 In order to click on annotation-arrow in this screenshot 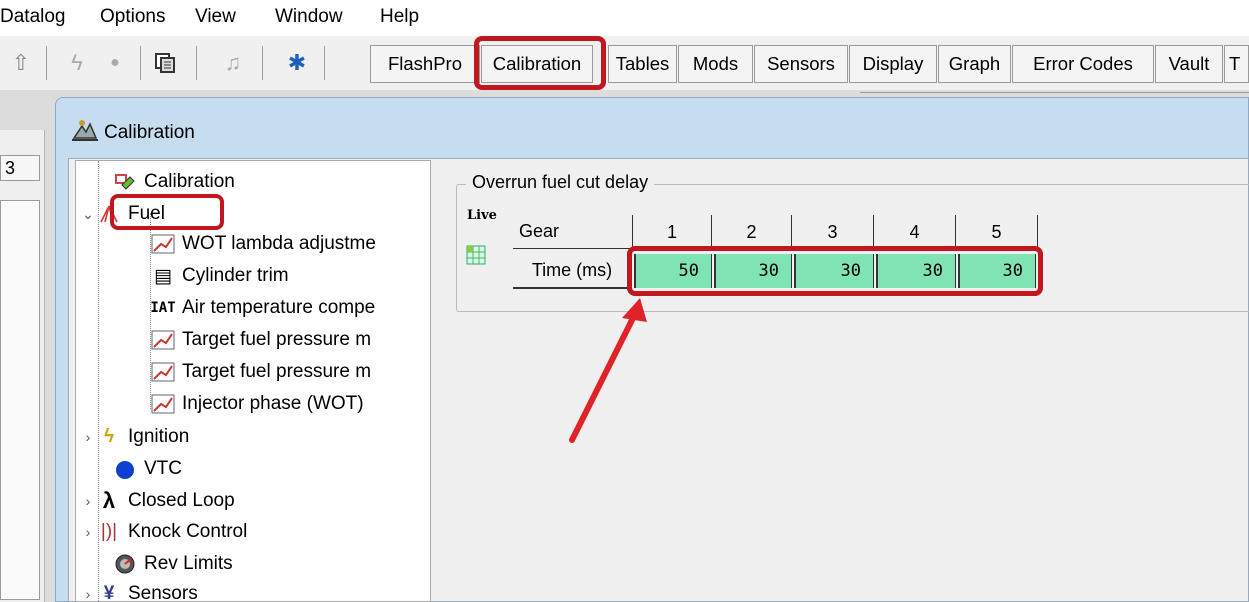, I will do `click(608, 370)`.